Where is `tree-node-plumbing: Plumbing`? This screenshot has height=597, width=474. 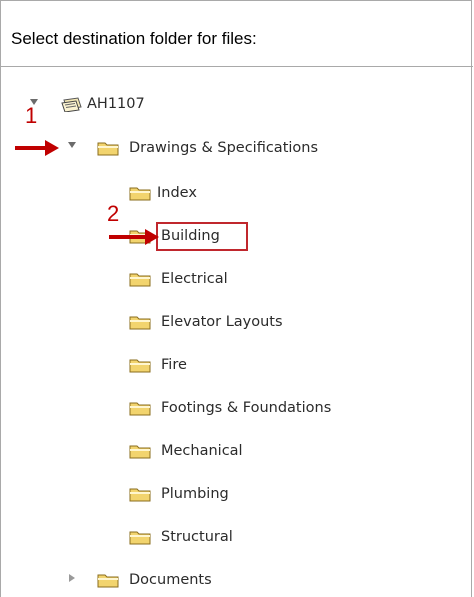 tree-node-plumbing: Plumbing is located at coordinates (179, 494).